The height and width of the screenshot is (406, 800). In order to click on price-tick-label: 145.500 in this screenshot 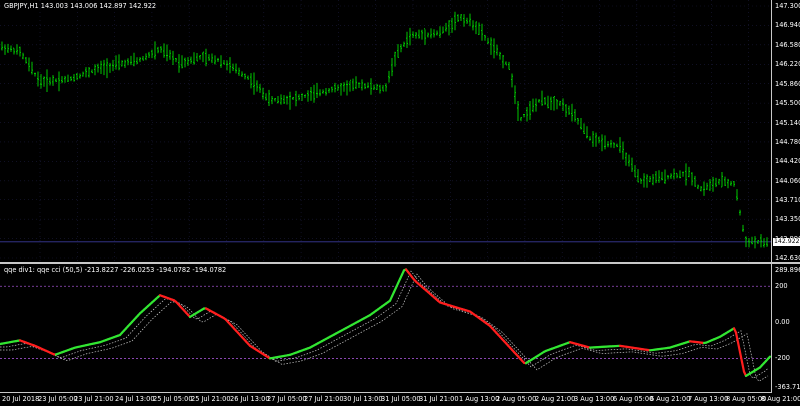, I will do `click(787, 103)`.